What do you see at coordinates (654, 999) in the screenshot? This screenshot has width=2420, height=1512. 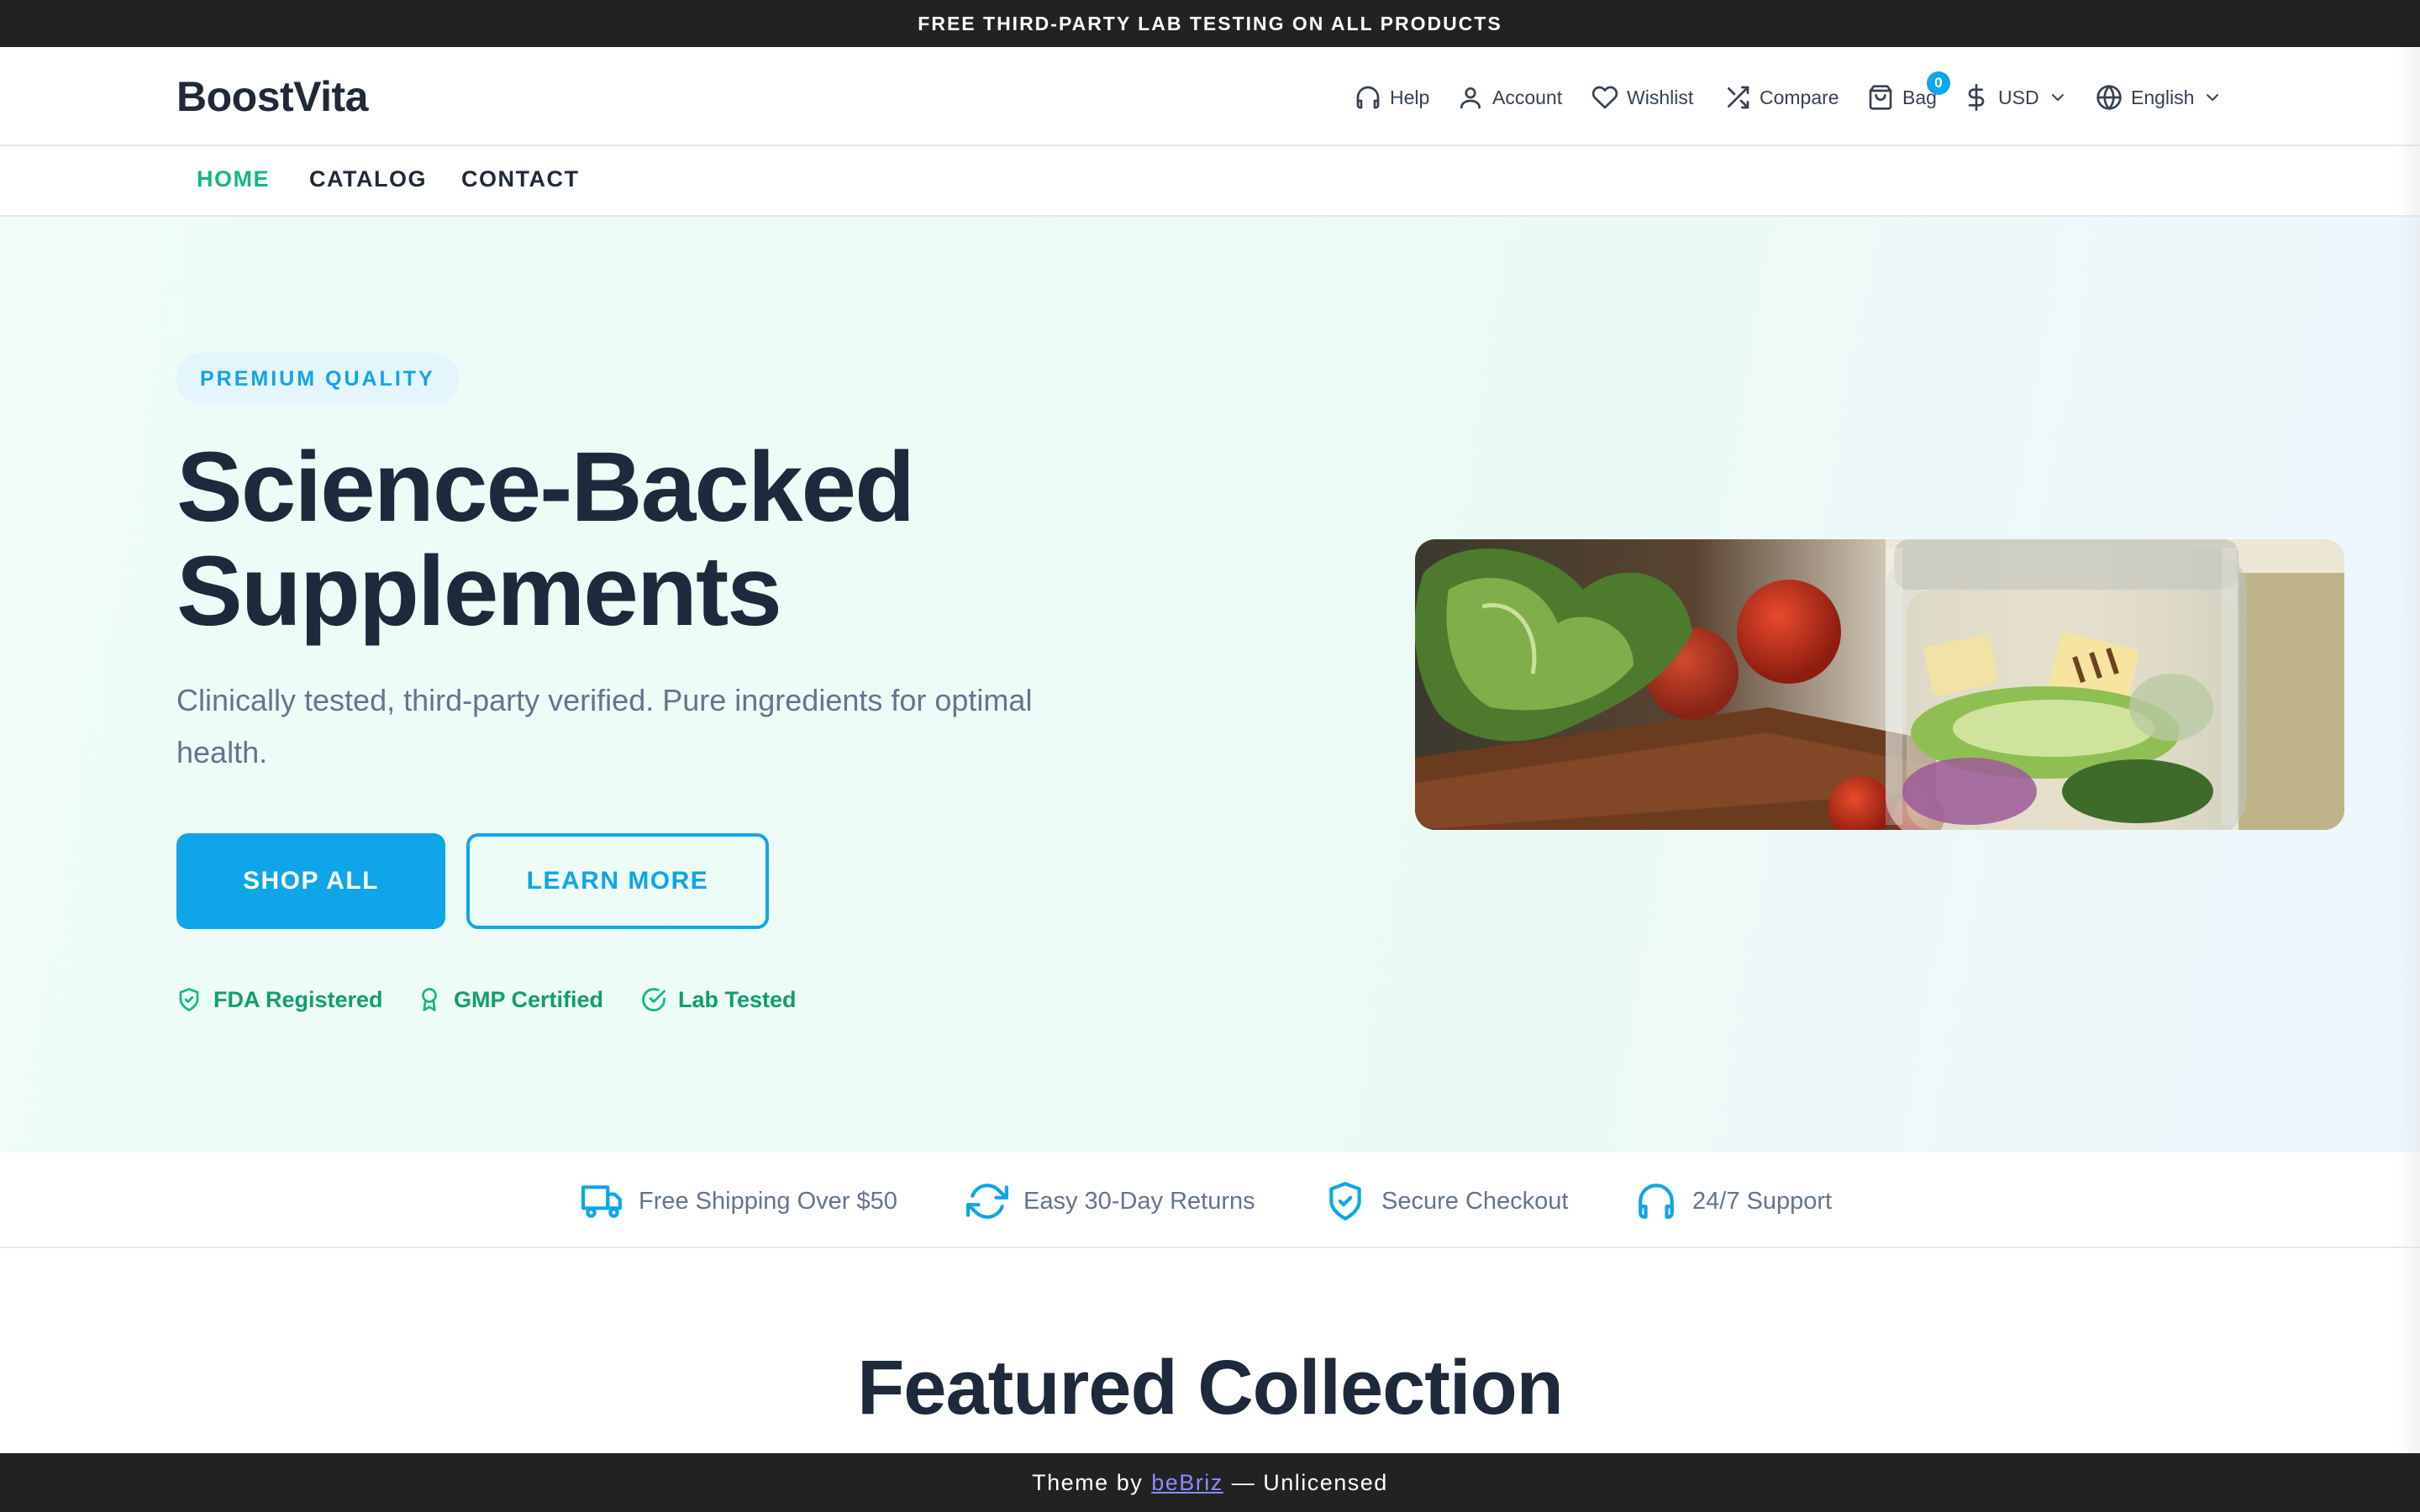 I see `check-circle-icon` at bounding box center [654, 999].